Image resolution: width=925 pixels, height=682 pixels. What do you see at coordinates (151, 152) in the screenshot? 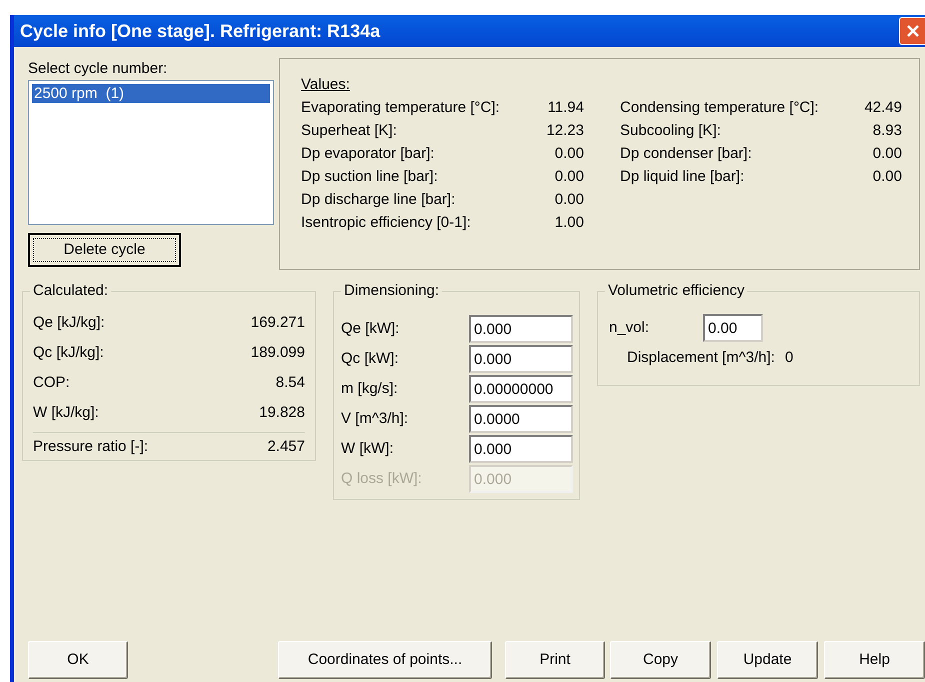
I see `cycle-list: 2500 rpm (1)` at bounding box center [151, 152].